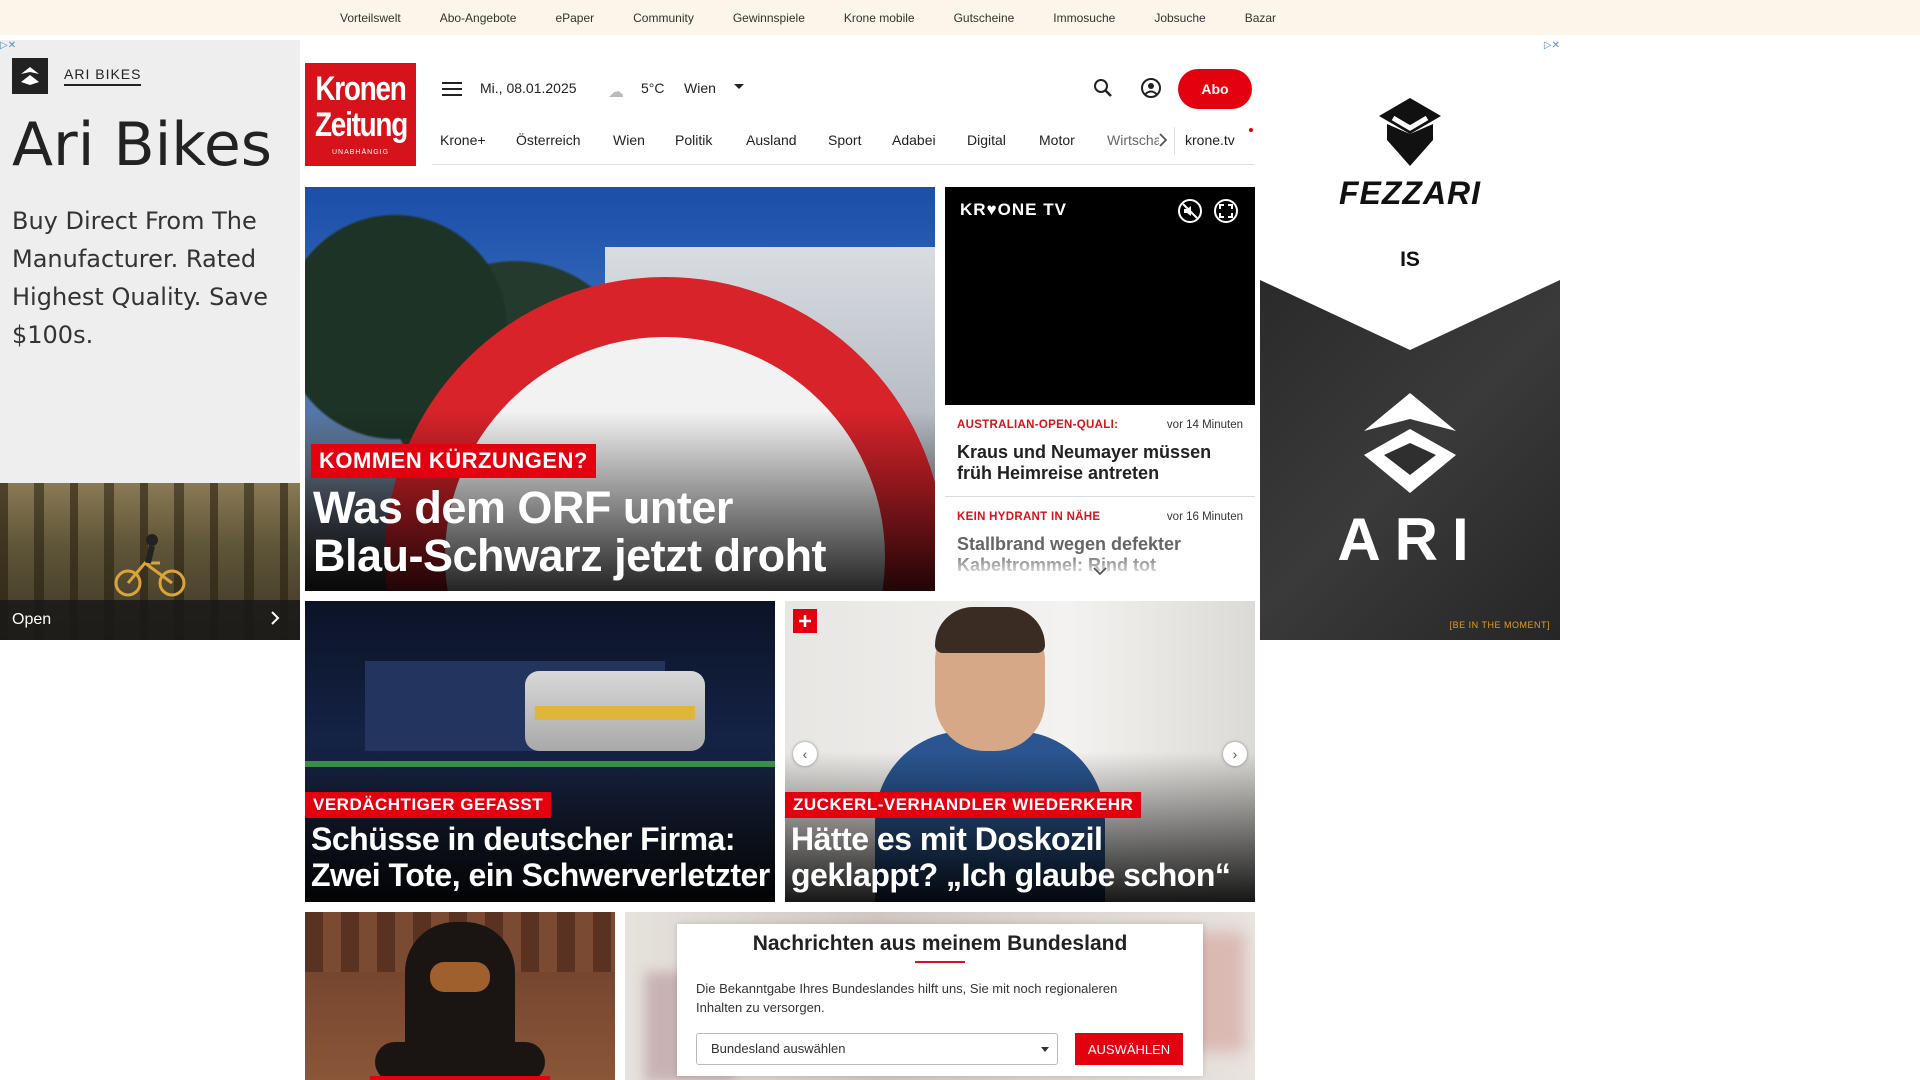 The width and height of the screenshot is (1920, 1080). Describe the element at coordinates (361, 125) in the screenshot. I see `logo-line-2: Zeitung` at that location.